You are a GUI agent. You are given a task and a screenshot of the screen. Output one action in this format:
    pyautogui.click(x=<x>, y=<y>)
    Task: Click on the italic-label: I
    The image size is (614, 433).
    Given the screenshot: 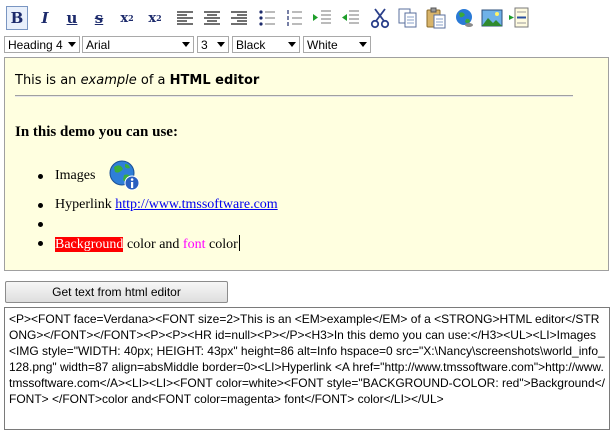 What is the action you would take?
    pyautogui.click(x=45, y=18)
    